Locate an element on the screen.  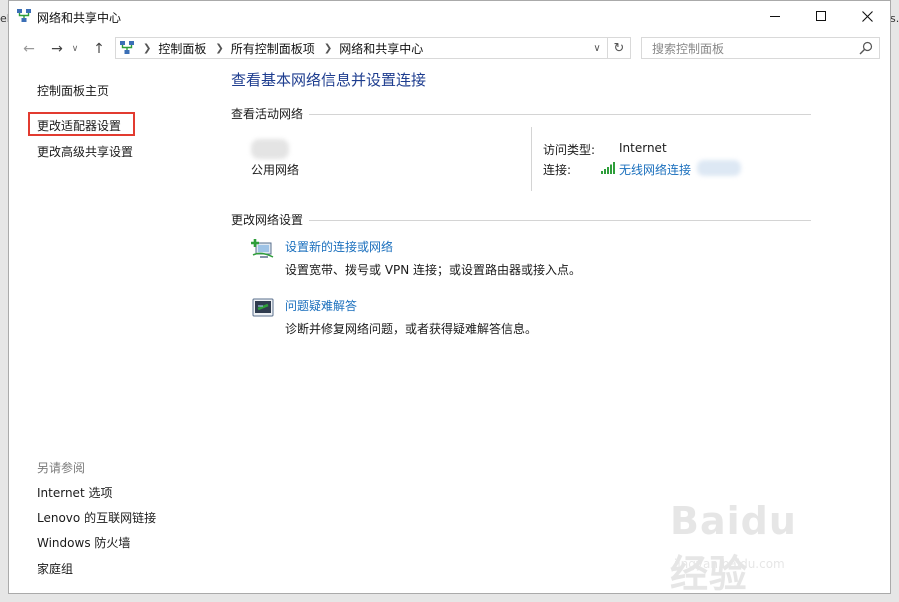
arrow-left-icon: ← is located at coordinates (29, 49).